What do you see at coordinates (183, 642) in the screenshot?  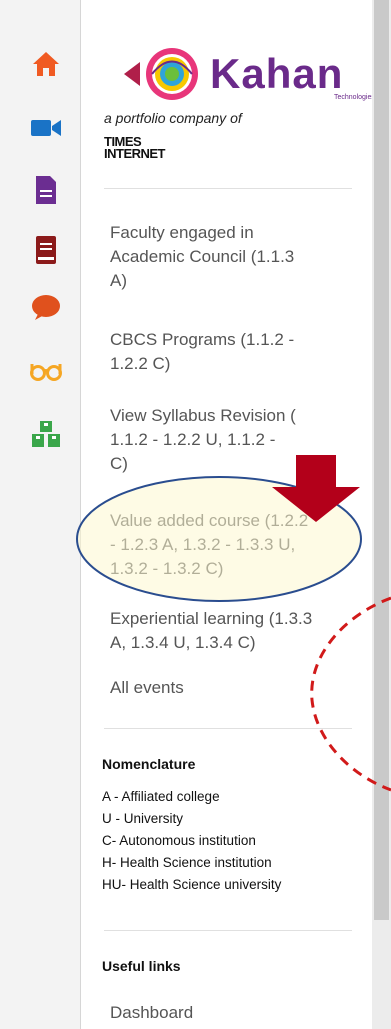 I see `nav-experiential-line-2: A, 1.3.4 U, 1.3.4 C)` at bounding box center [183, 642].